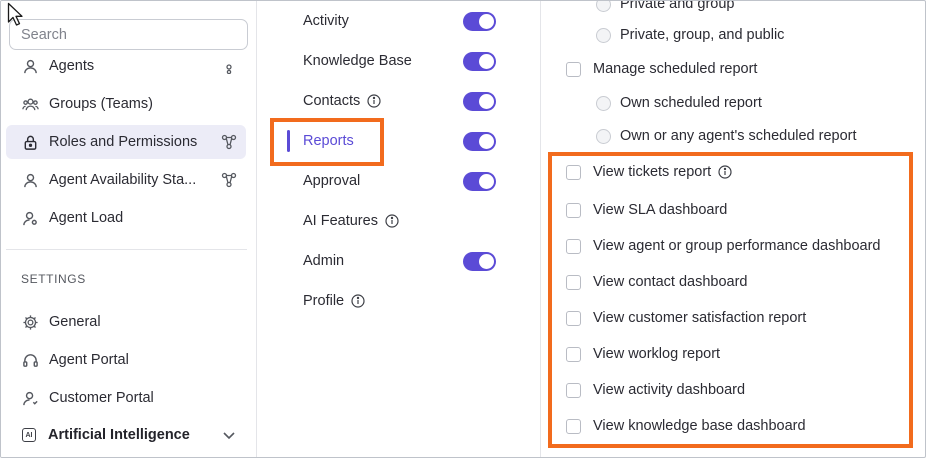 The height and width of the screenshot is (458, 926). I want to click on sidebar-item-label: Roles and Permissions, so click(123, 142).